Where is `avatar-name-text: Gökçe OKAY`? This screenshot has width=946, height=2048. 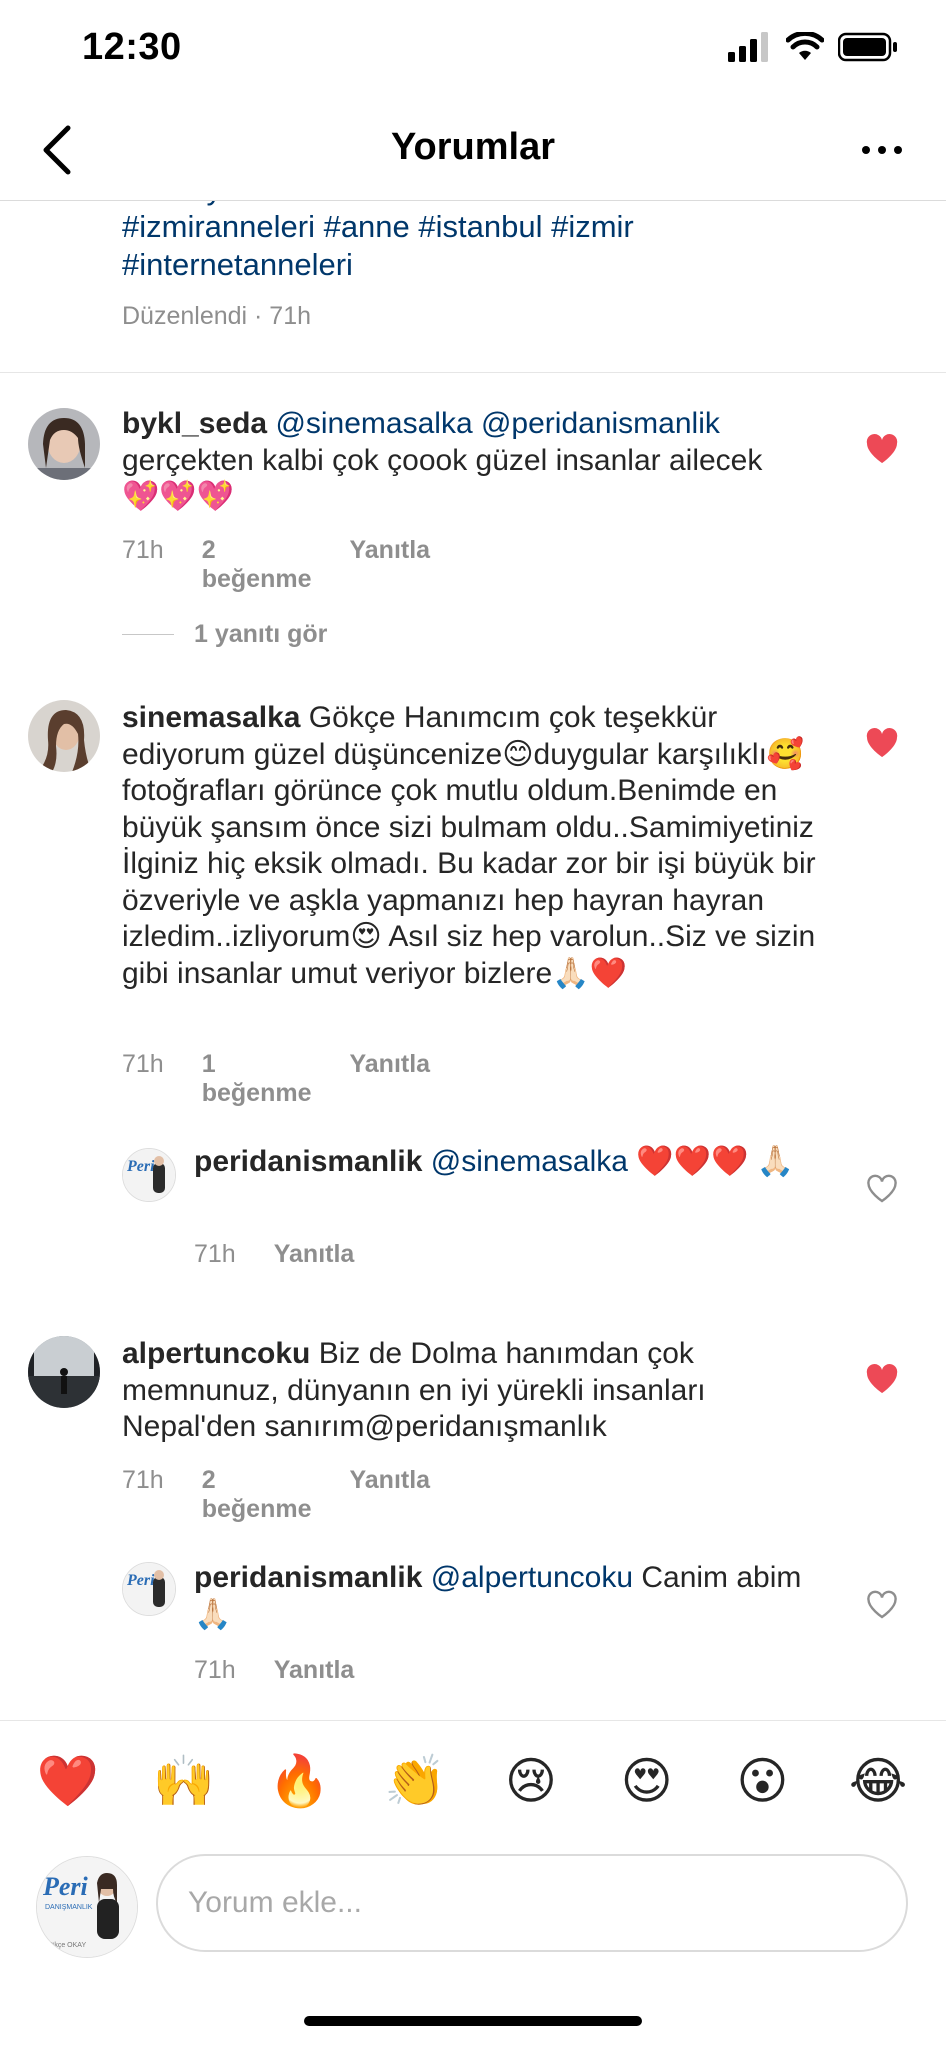
avatar-name-text: Gökçe OKAY is located at coordinates (65, 1945).